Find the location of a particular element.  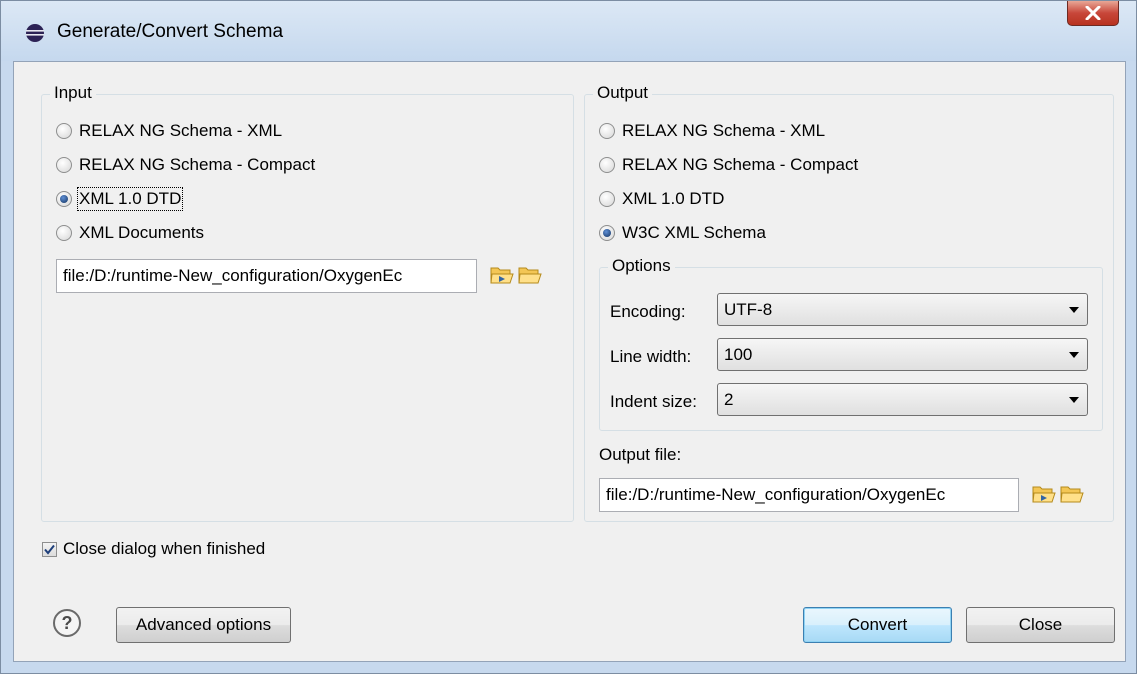

indent-size-label: Indent size: is located at coordinates (653, 401).